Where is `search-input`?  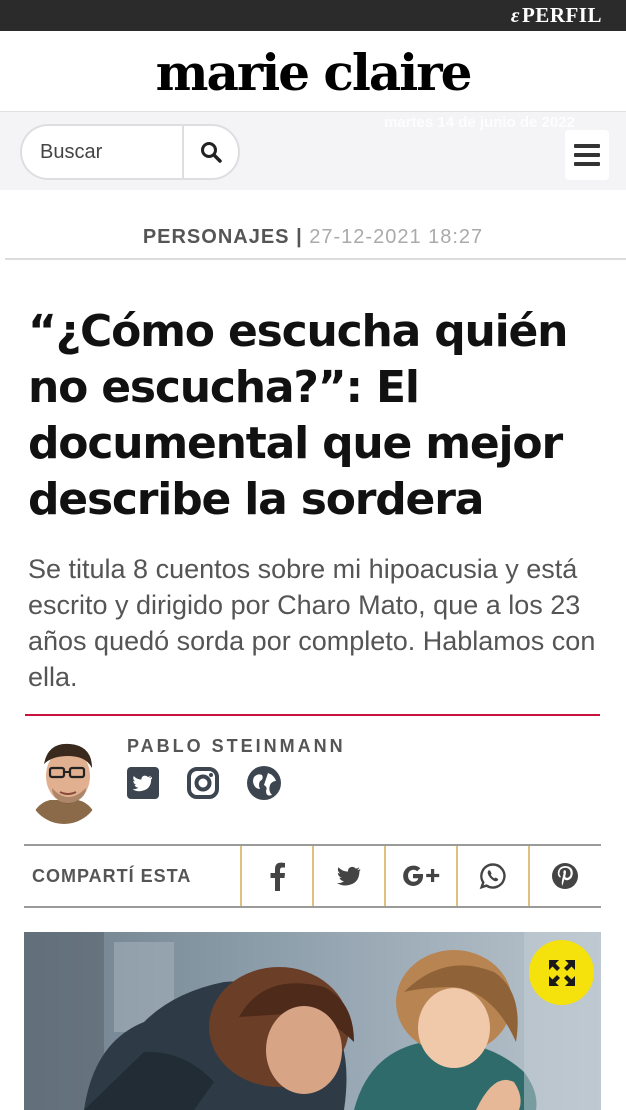
search-input is located at coordinates (102, 152).